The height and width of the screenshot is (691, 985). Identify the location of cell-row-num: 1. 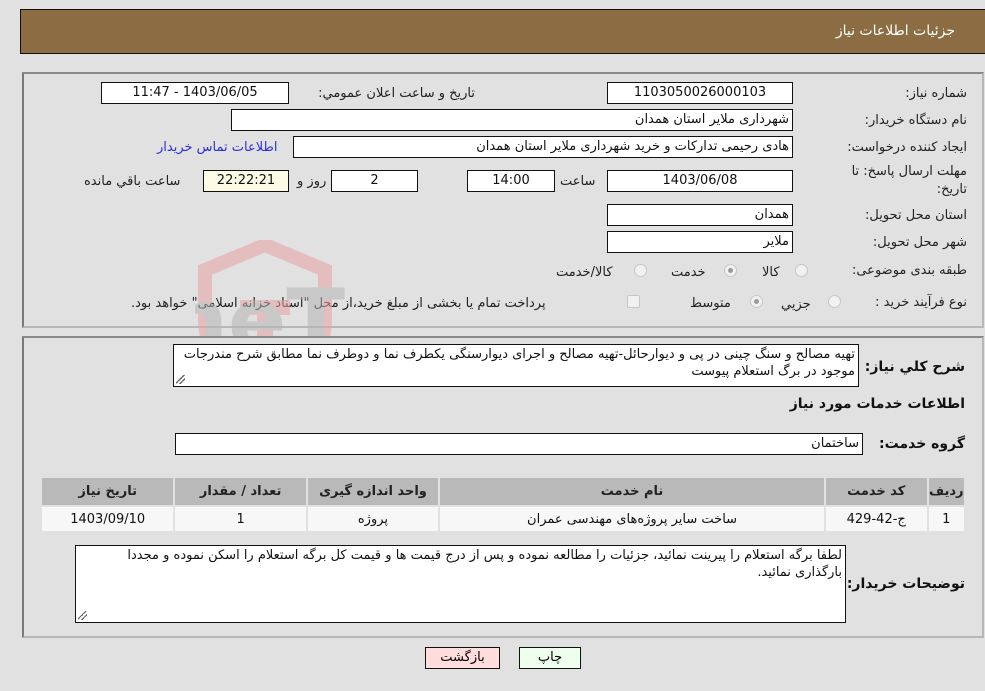
(946, 519).